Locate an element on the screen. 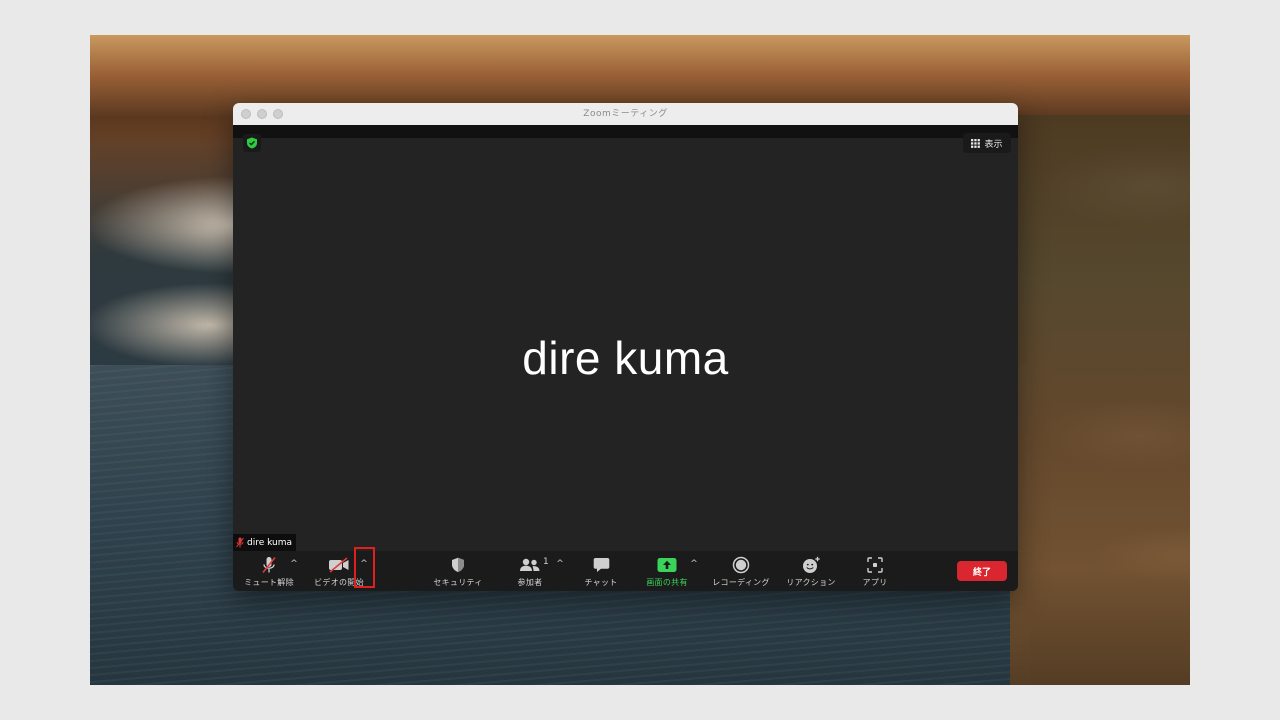 The height and width of the screenshot is (720, 1280). chat-label: チャット is located at coordinates (601, 582).